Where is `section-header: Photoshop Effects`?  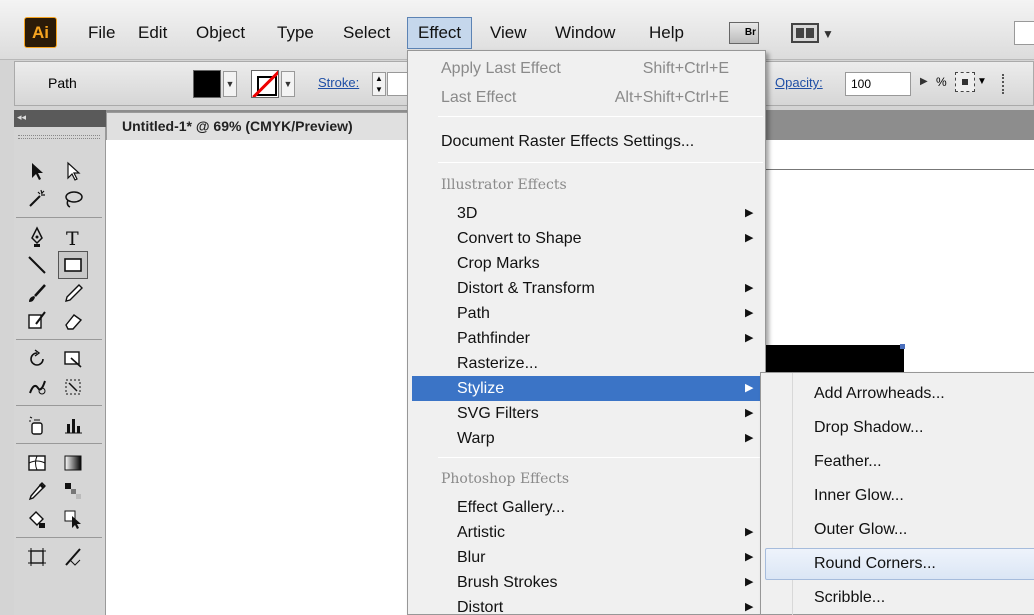
section-header: Photoshop Effects is located at coordinates (505, 479).